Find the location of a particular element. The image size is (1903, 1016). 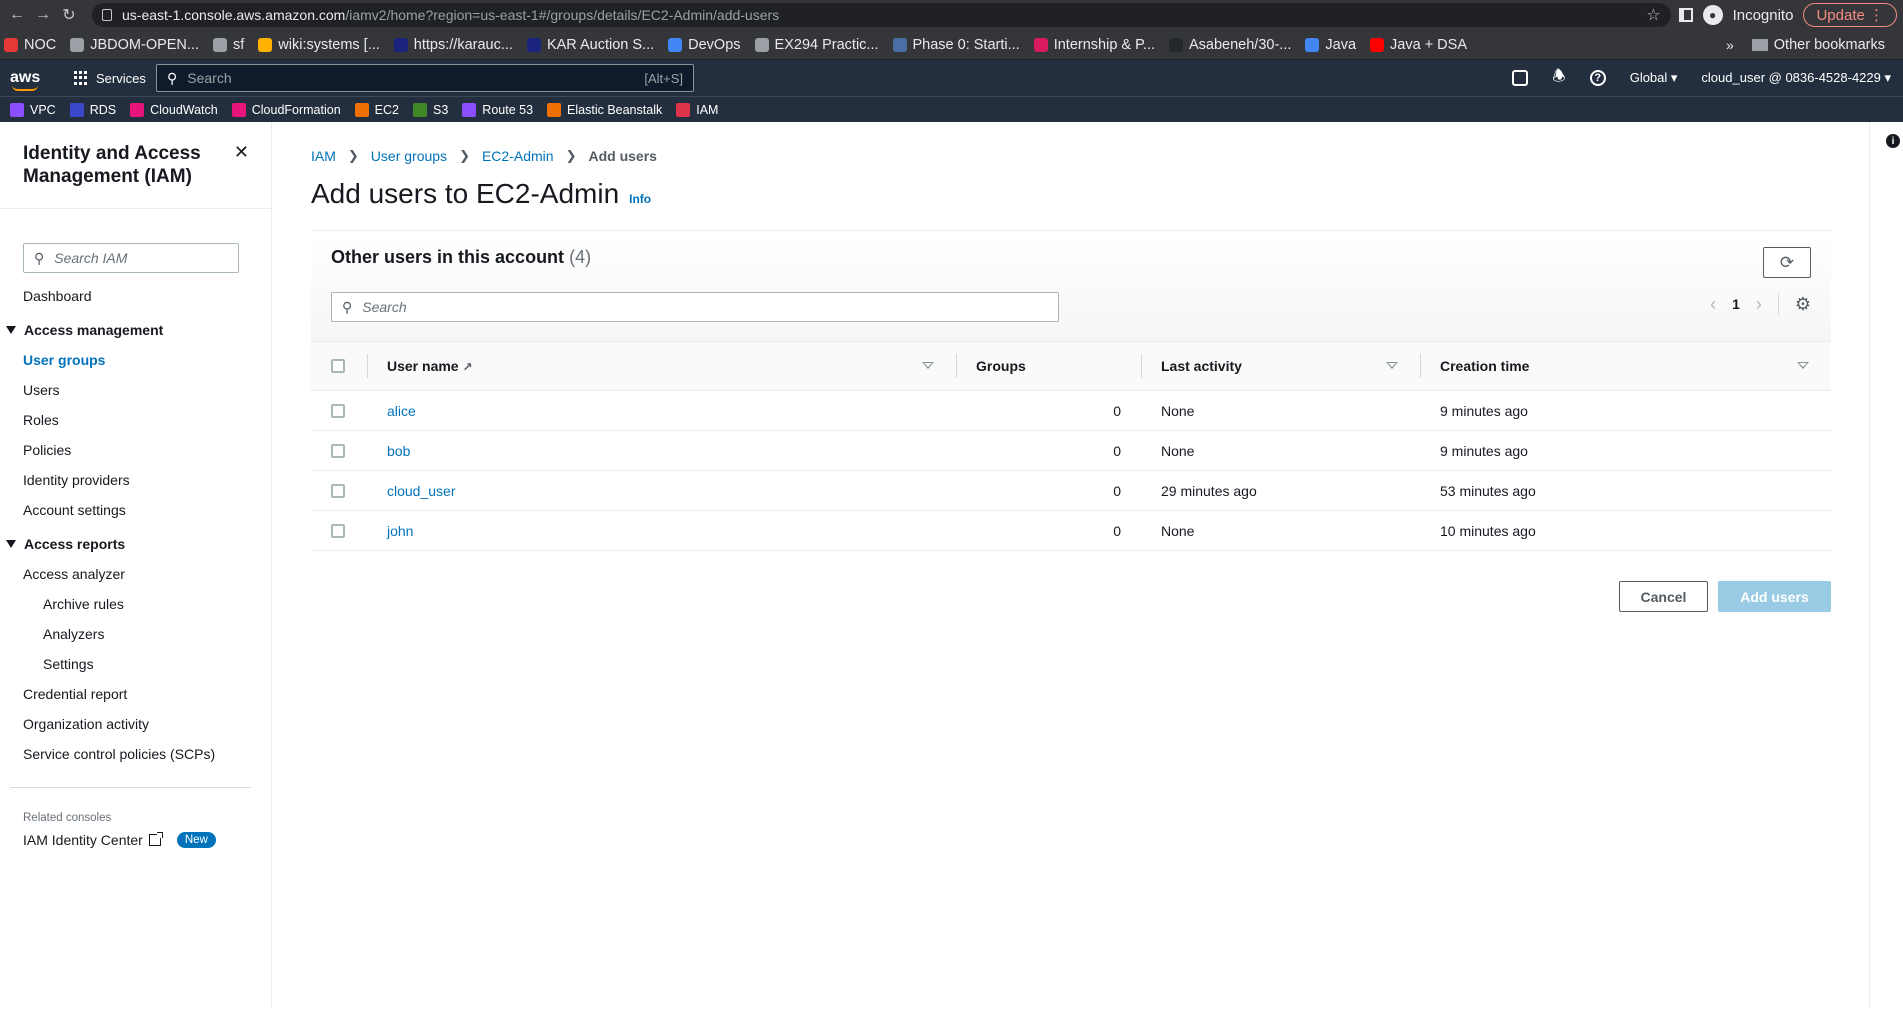

bookmark-favicon-icon is located at coordinates (1377, 44).